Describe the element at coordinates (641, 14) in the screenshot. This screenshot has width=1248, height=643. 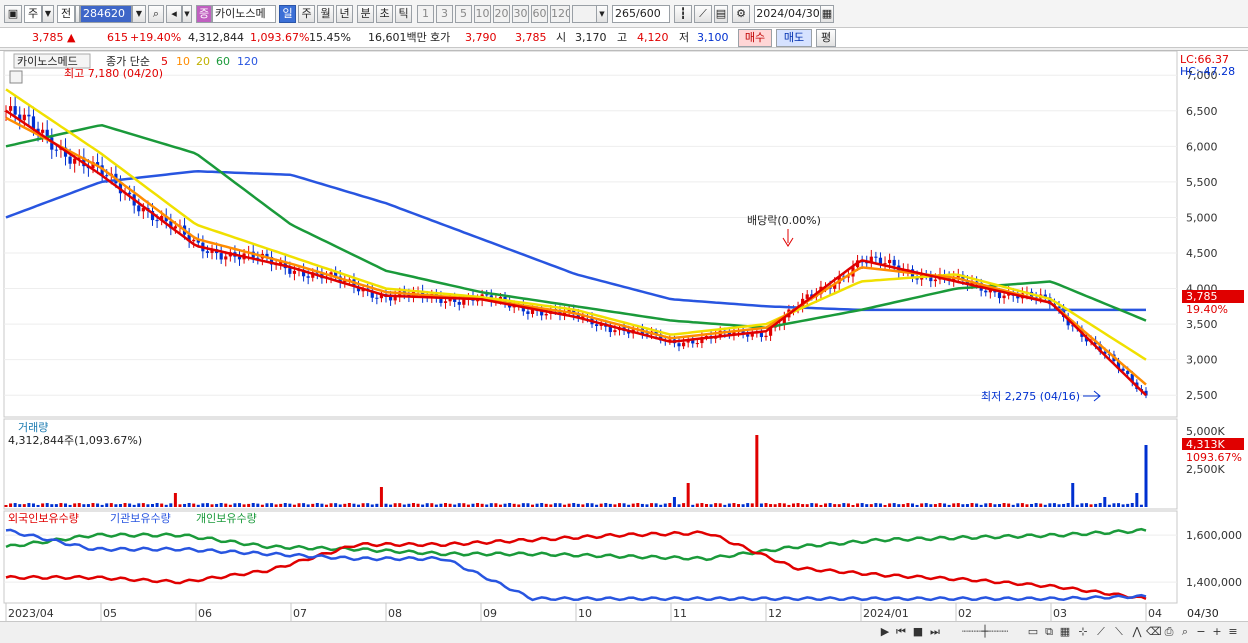
I see `count-input: 265/600` at that location.